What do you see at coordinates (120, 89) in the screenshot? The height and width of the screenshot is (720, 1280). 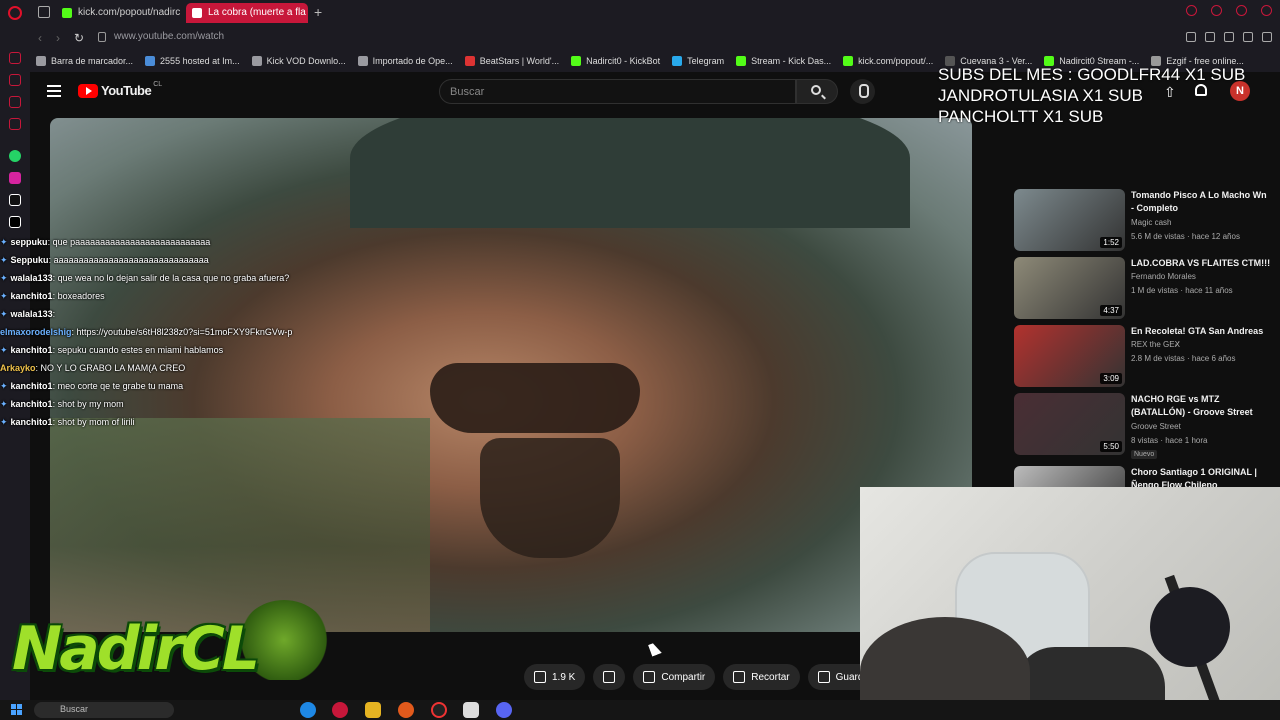 I see `youtube-logo: YouTube CL` at bounding box center [120, 89].